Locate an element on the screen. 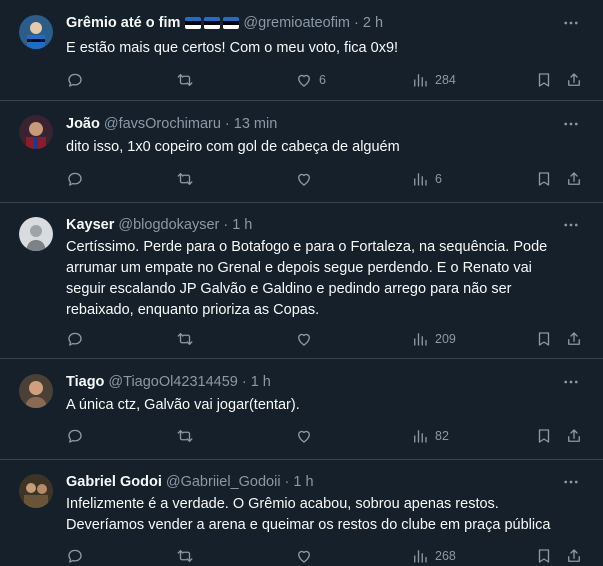 The height and width of the screenshot is (566, 603). tweet-actions: 209 is located at coordinates (324, 339).